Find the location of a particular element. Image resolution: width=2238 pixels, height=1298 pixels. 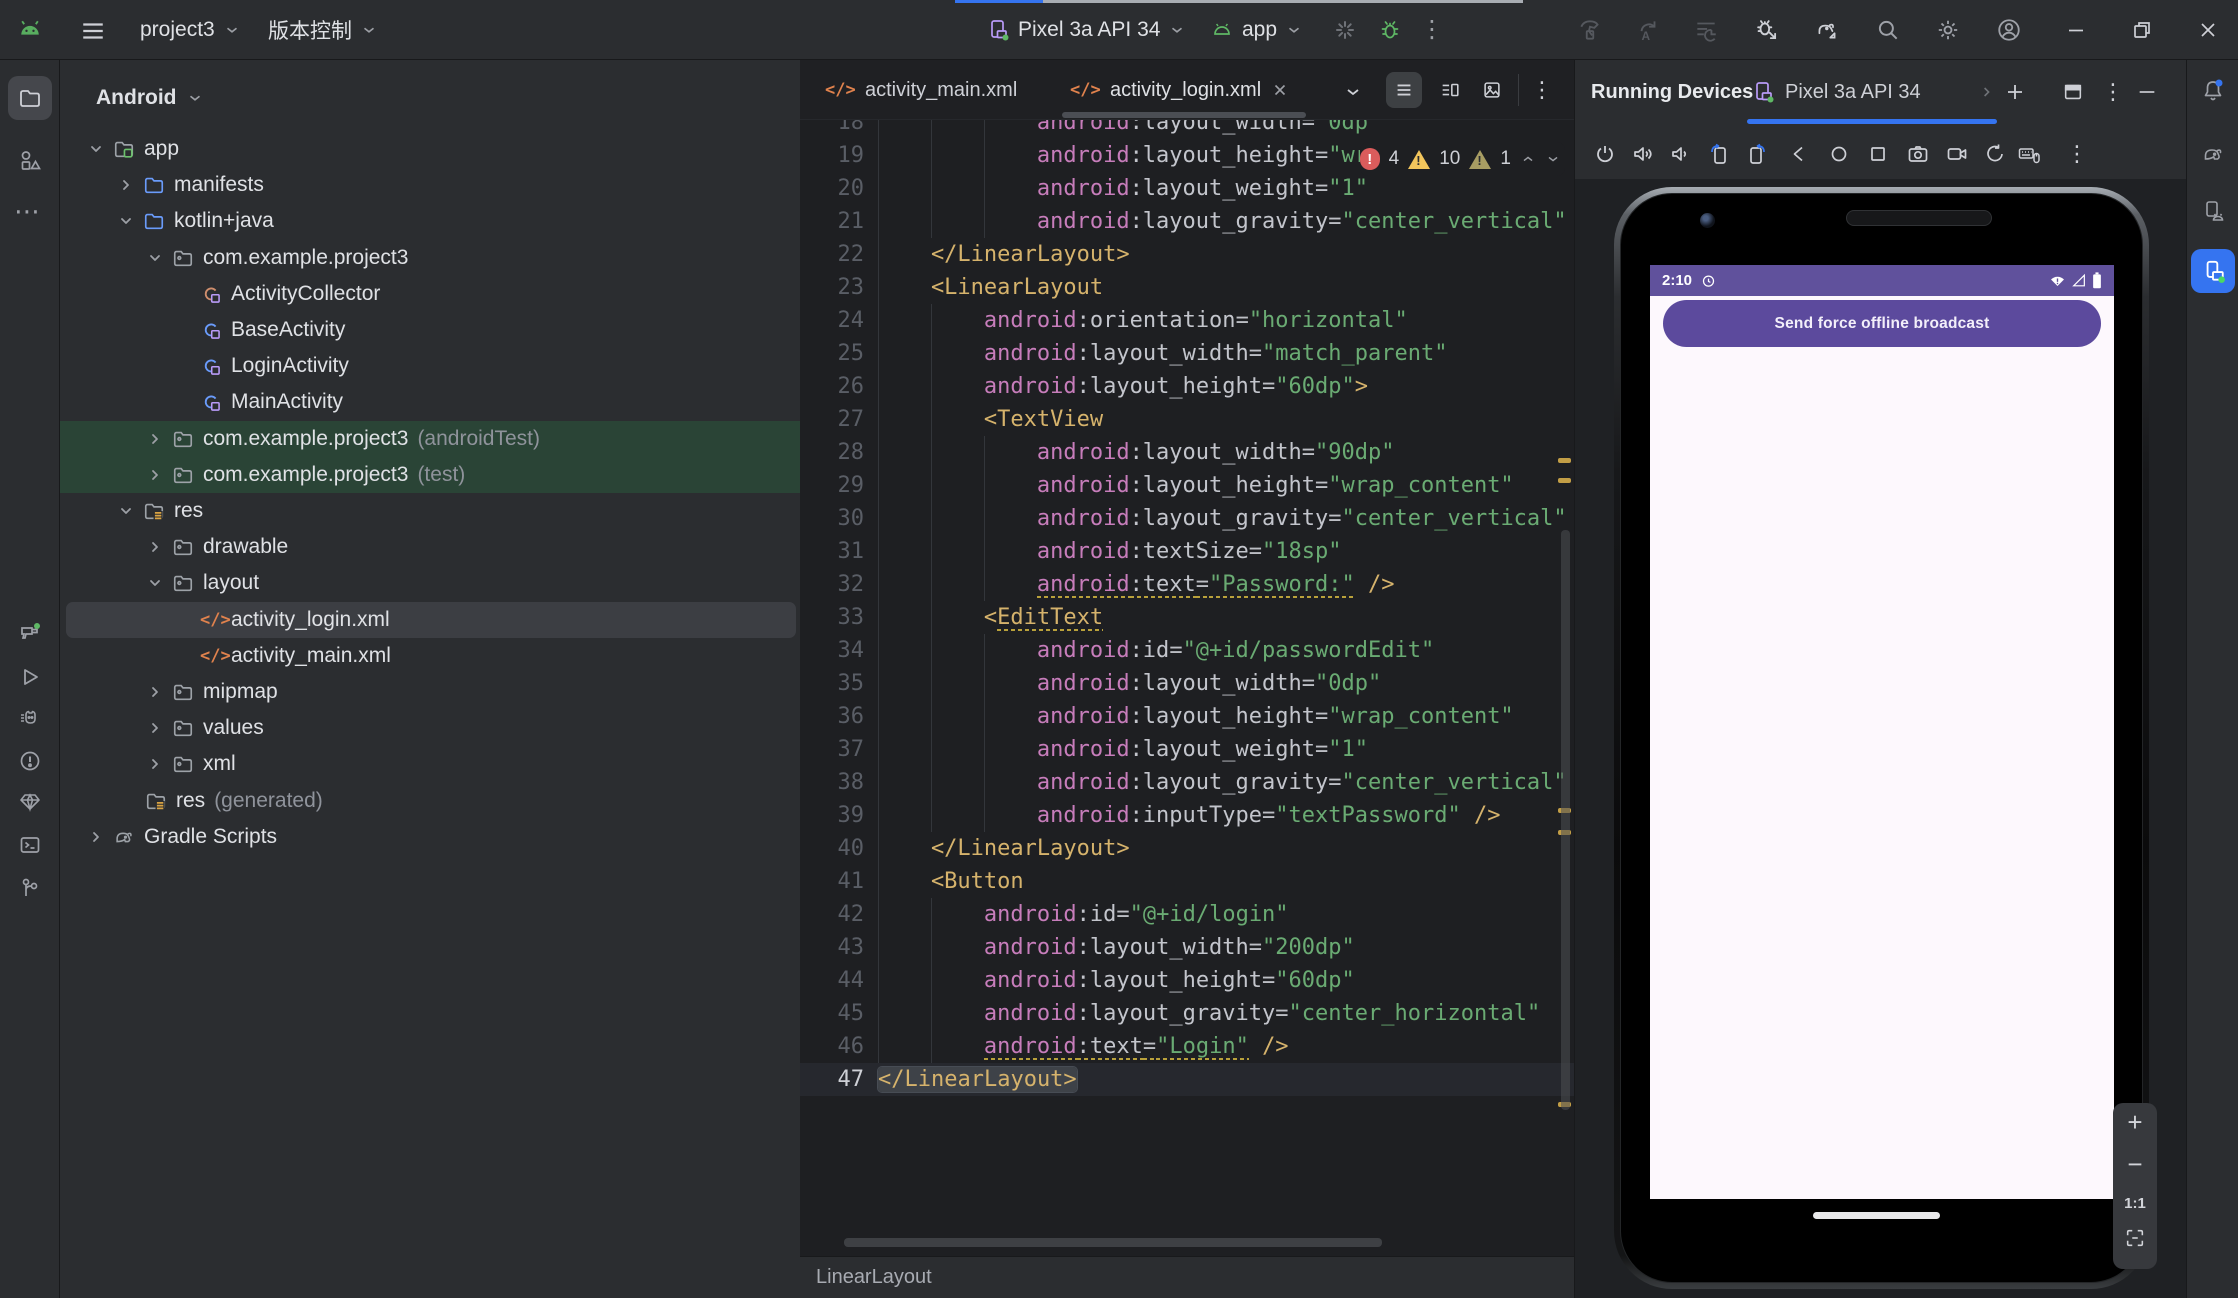

tree-item: res is located at coordinates (430, 511).